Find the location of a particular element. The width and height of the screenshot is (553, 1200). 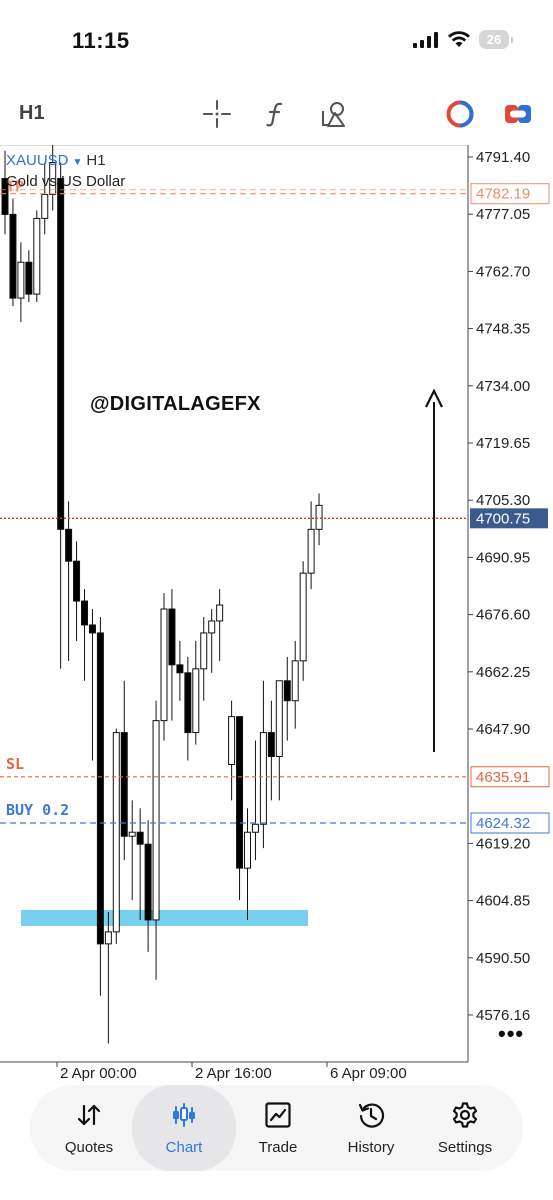

trade-toggle-icon is located at coordinates (518, 114).